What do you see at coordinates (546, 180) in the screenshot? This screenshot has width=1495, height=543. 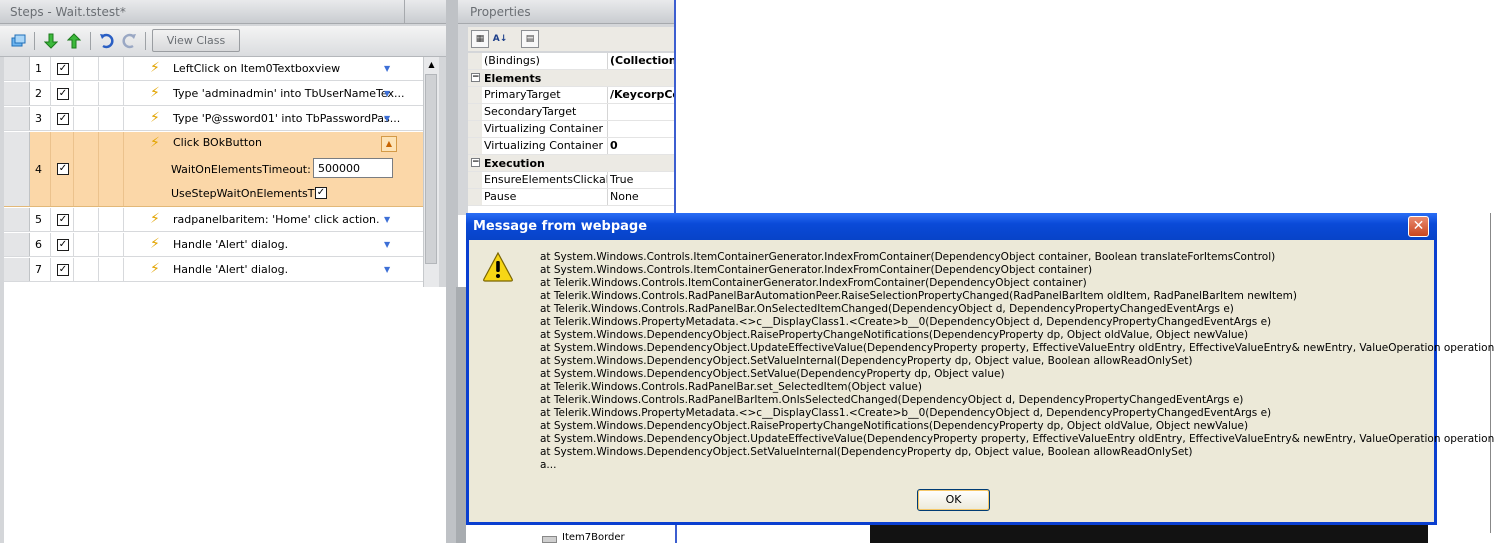 I see `property-key: EnsureElementsClickable` at bounding box center [546, 180].